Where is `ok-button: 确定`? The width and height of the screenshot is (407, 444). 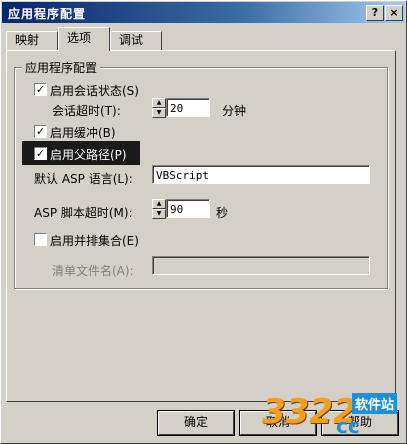 ok-button: 确定 is located at coordinates (196, 423).